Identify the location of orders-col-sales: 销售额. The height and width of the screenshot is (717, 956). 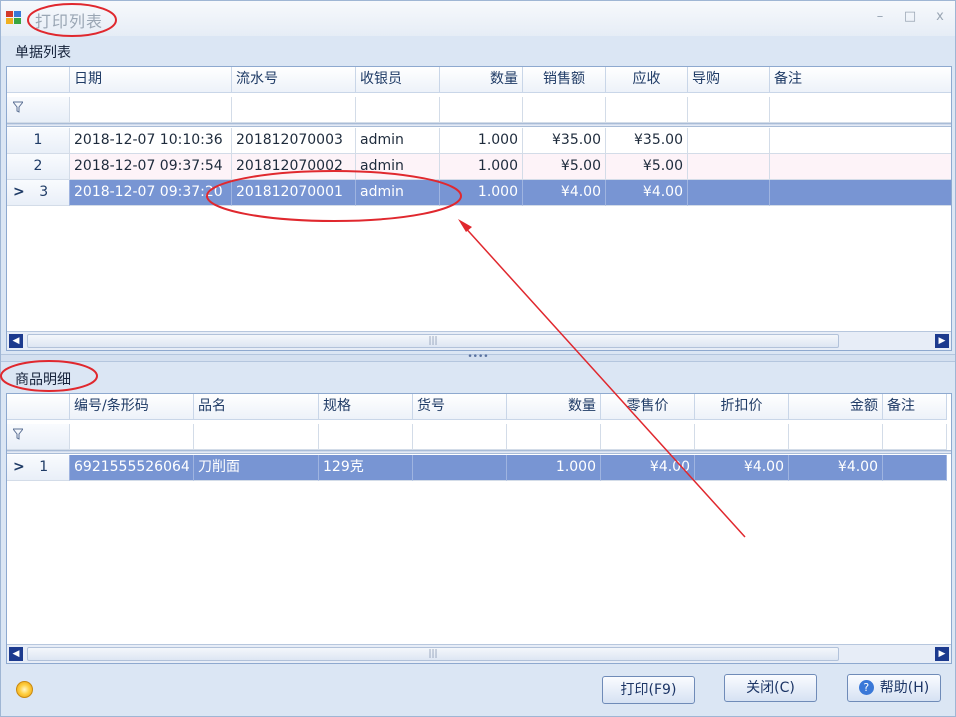
(564, 80).